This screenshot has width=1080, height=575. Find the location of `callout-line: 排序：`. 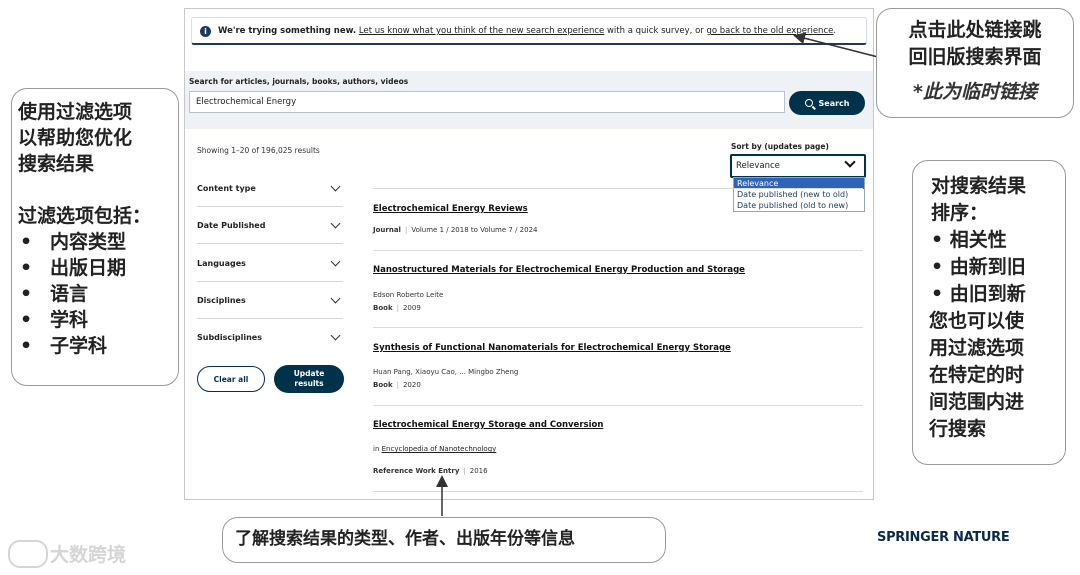

callout-line: 排序： is located at coordinates (960, 213).